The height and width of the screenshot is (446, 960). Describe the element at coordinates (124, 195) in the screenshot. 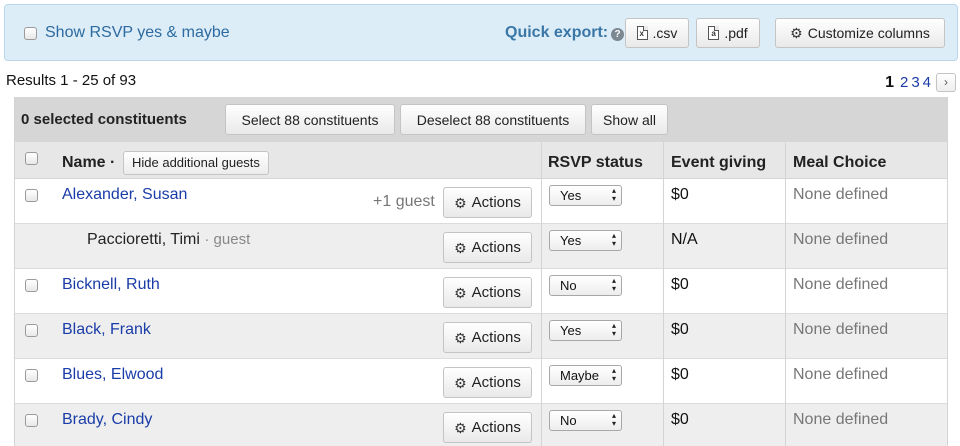

I see `constituent-name-link: Alexander, Susan` at that location.